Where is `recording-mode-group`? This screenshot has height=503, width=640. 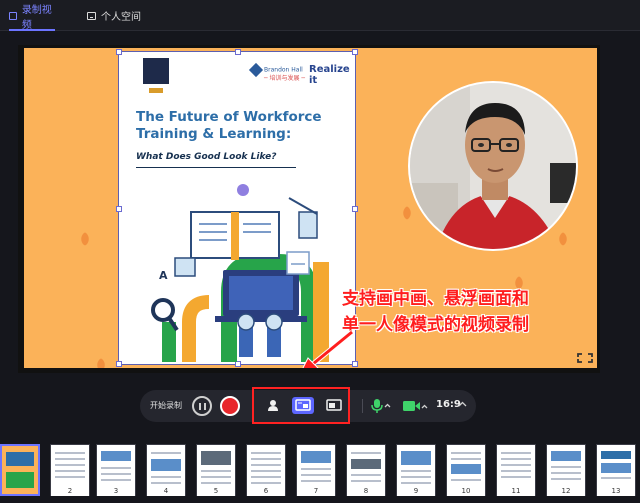 recording-mode-group is located at coordinates (301, 405).